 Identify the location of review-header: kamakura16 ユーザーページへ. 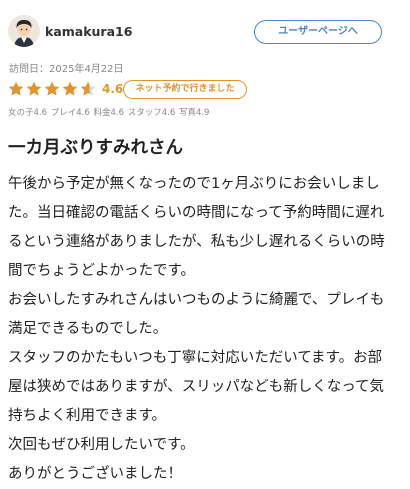
(206, 33).